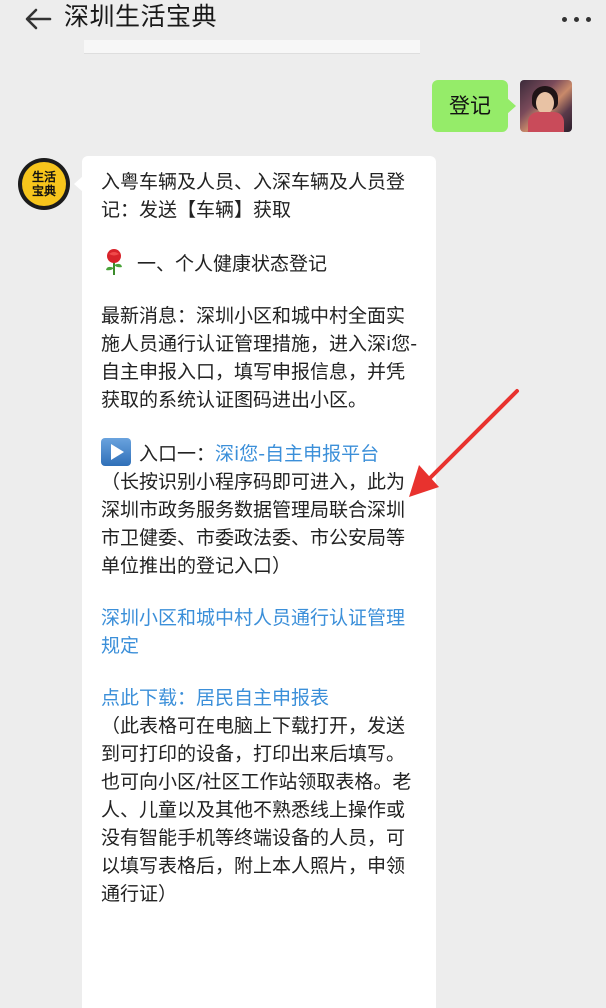 The height and width of the screenshot is (1008, 606). Describe the element at coordinates (297, 454) in the screenshot. I see `entry-link: 深i您-自主申报平台` at that location.